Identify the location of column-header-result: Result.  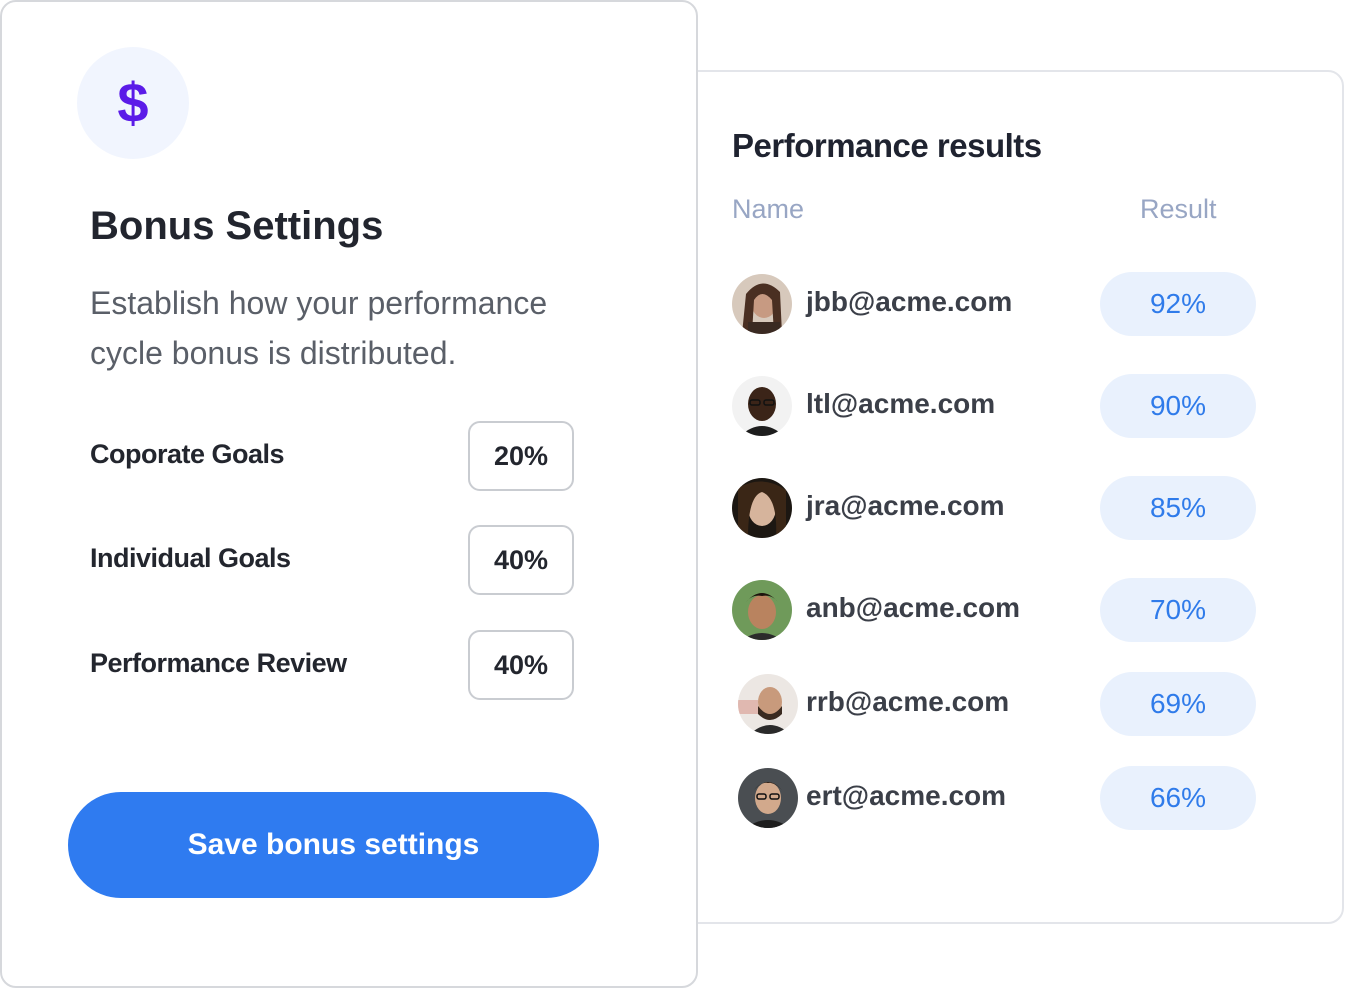
(1178, 209).